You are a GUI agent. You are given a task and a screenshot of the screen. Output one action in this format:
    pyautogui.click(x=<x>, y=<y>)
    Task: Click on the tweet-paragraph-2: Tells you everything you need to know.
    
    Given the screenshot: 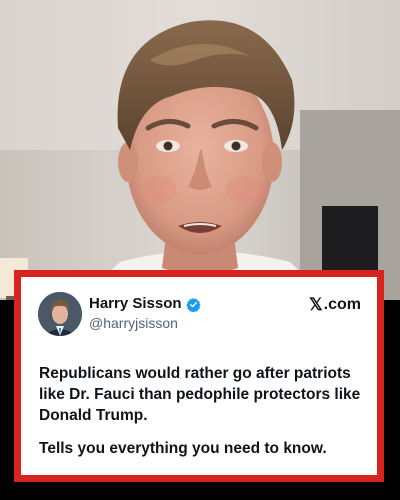 What is the action you would take?
    pyautogui.click(x=183, y=448)
    